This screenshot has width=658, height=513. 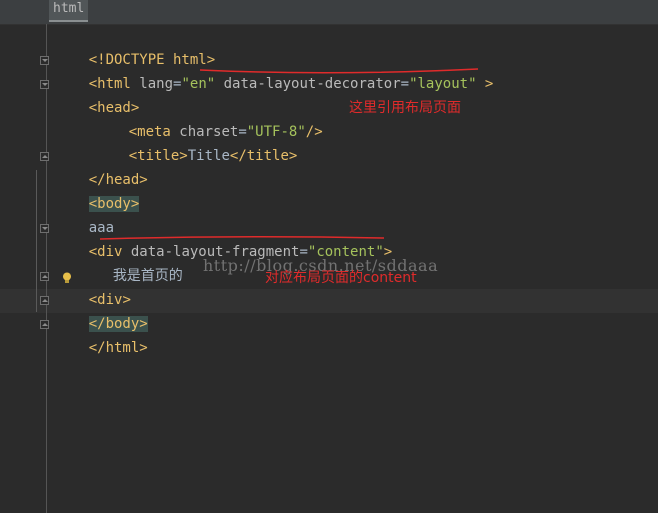 I want to click on underline-layout-fragment, so click(x=242, y=237).